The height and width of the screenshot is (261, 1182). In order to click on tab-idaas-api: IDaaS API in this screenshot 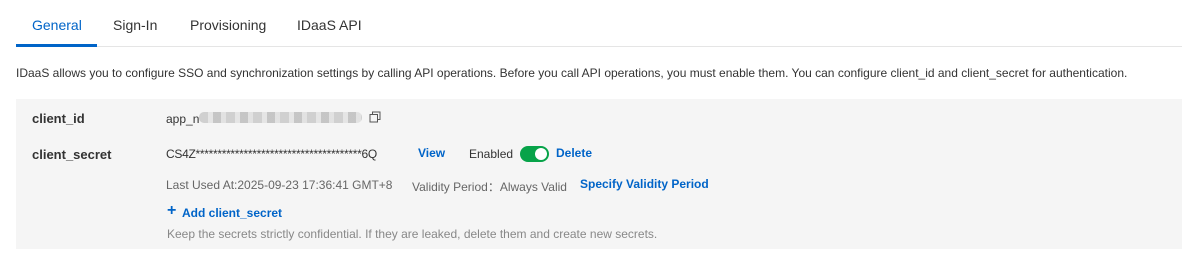, I will do `click(329, 25)`.